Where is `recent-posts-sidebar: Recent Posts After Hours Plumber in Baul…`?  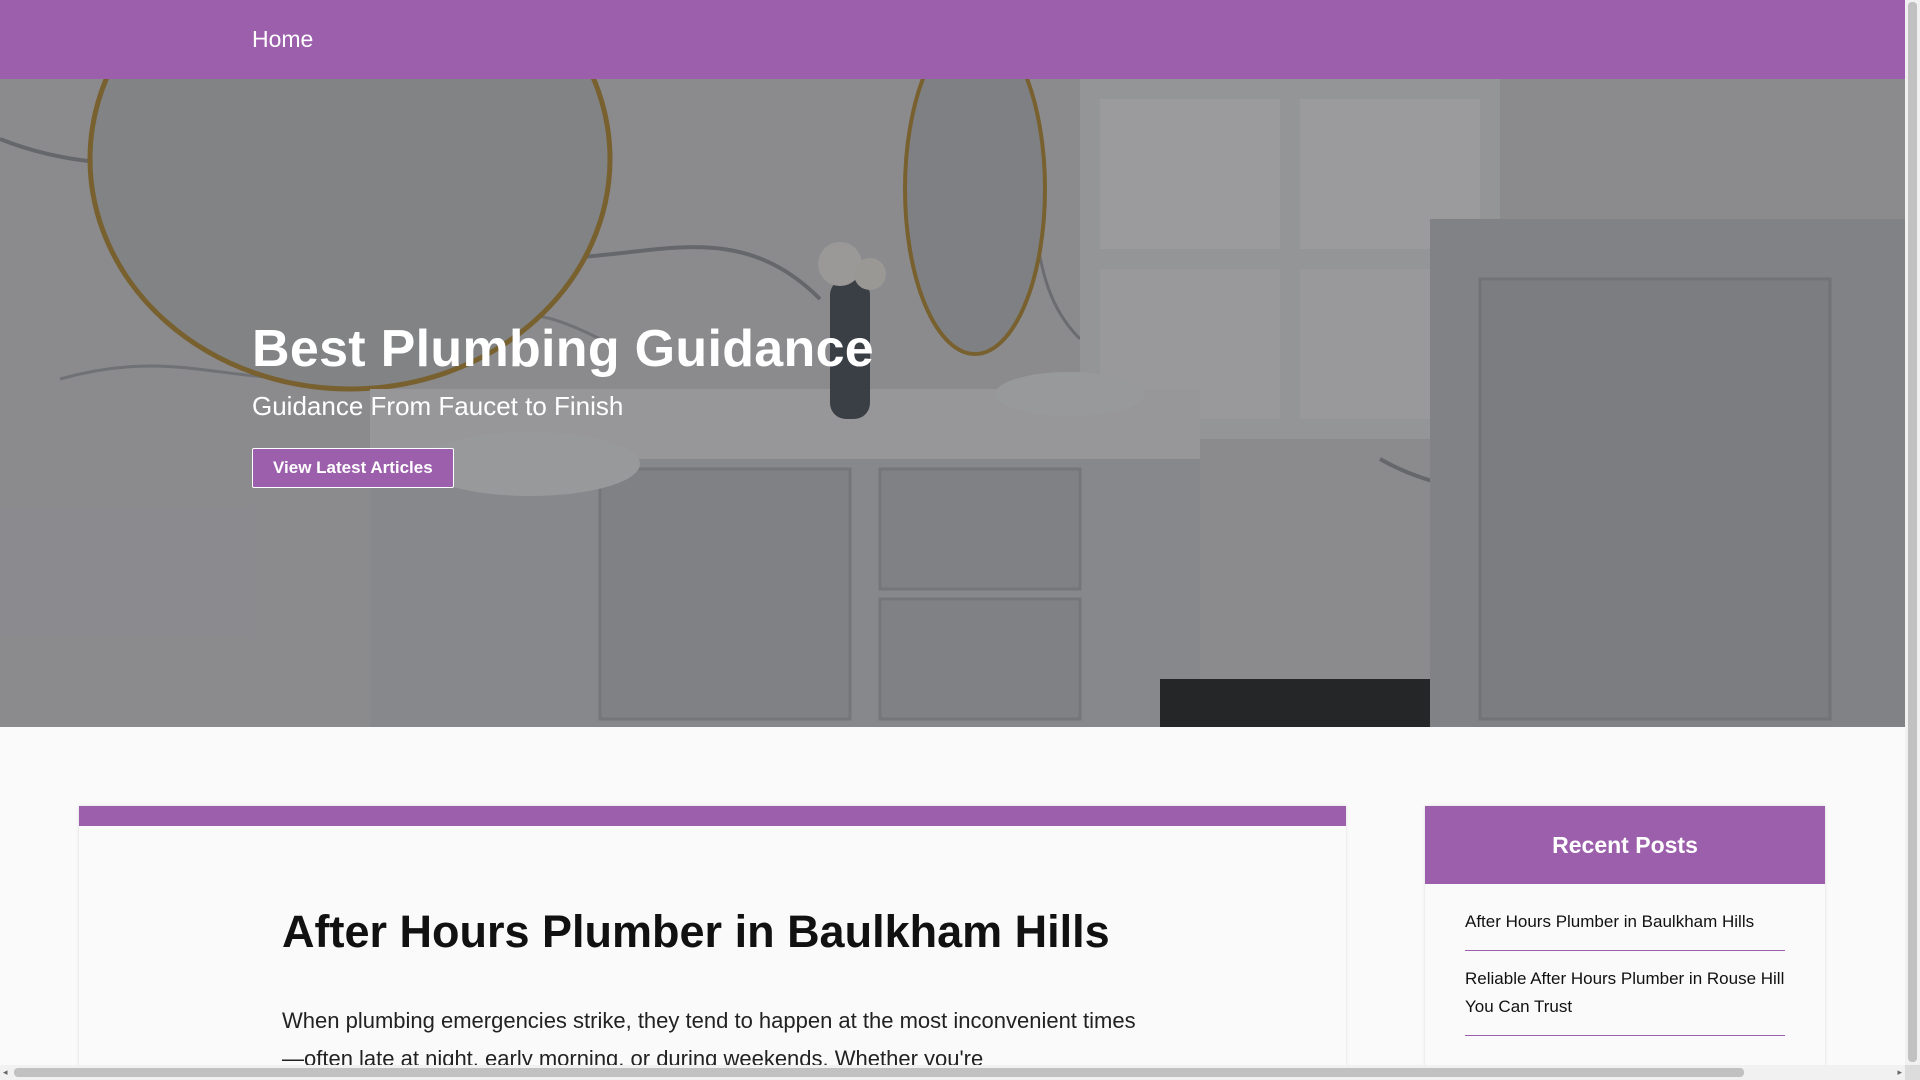 recent-posts-sidebar: Recent Posts After Hours Plumber in Baul… is located at coordinates (1625, 935).